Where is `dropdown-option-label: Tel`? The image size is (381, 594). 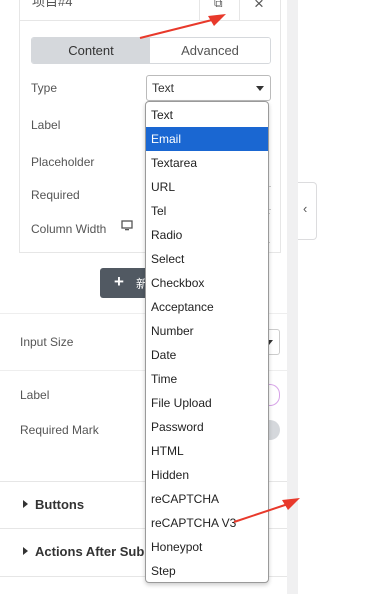
dropdown-option-label: Tel is located at coordinates (159, 211).